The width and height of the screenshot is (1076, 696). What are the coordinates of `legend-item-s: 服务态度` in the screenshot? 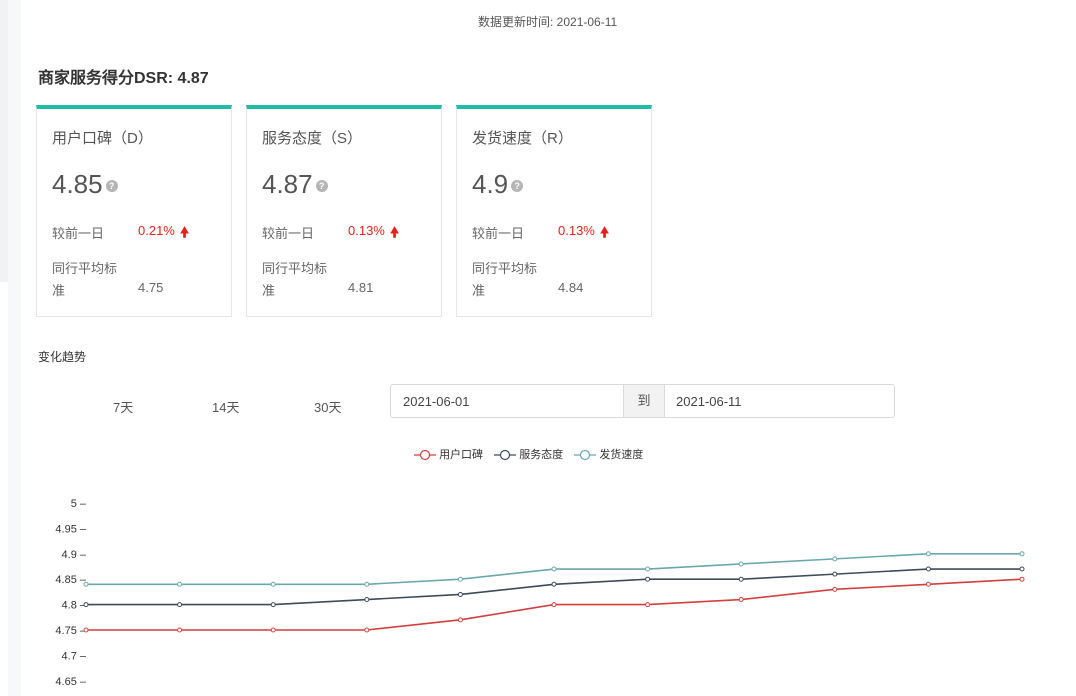 It's located at (528, 454).